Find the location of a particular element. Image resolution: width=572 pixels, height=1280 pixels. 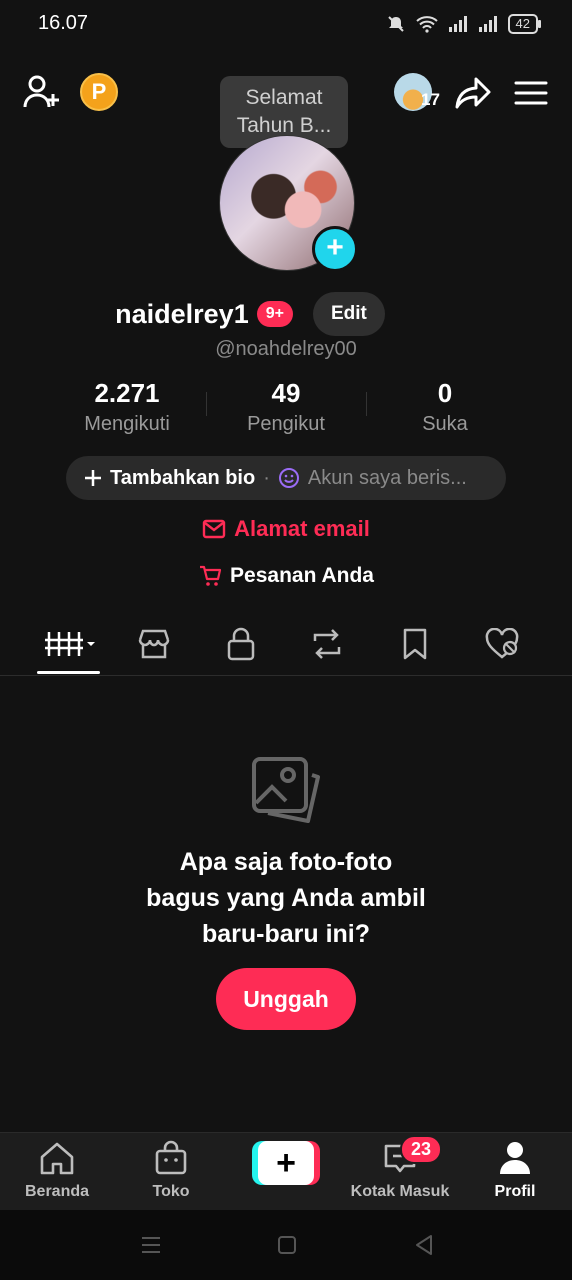

grid-tab-icon is located at coordinates (70, 644).